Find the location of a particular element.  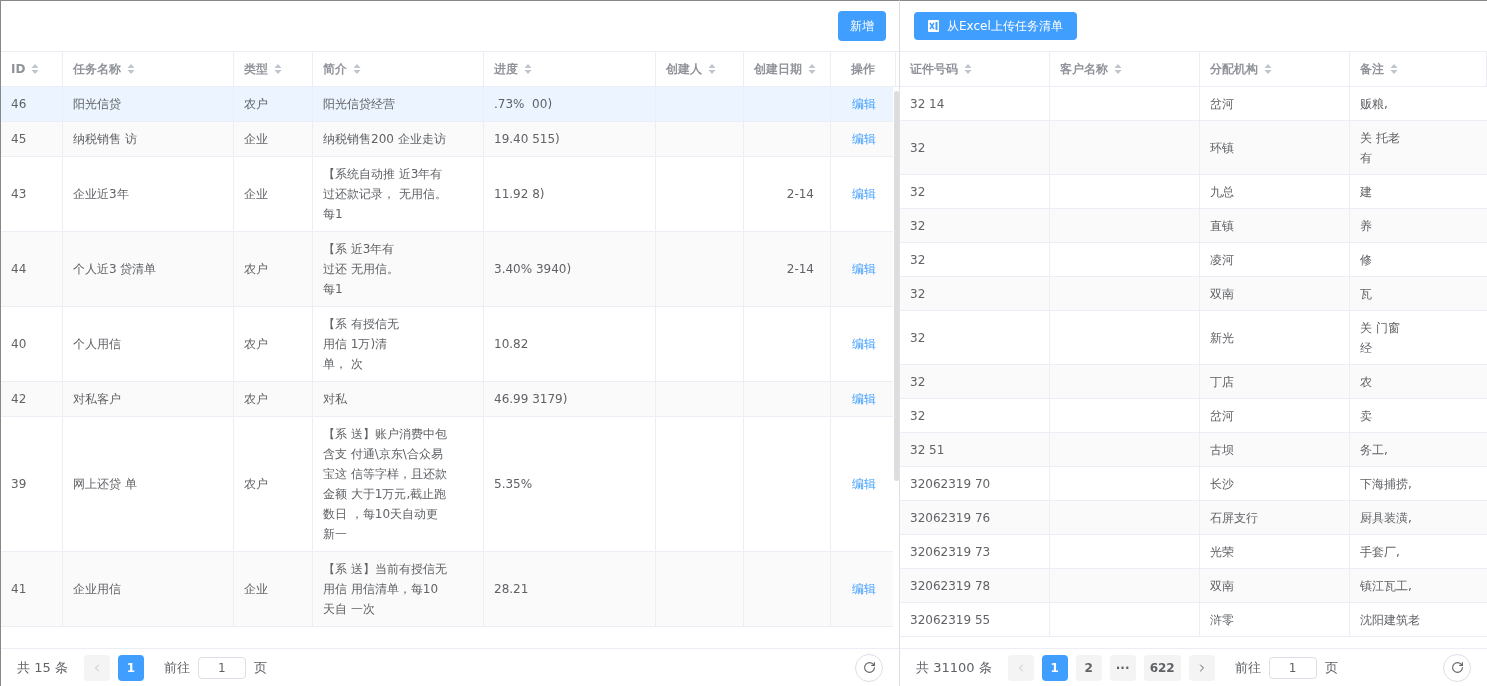

table-cell-text: 40 is located at coordinates (19, 344).